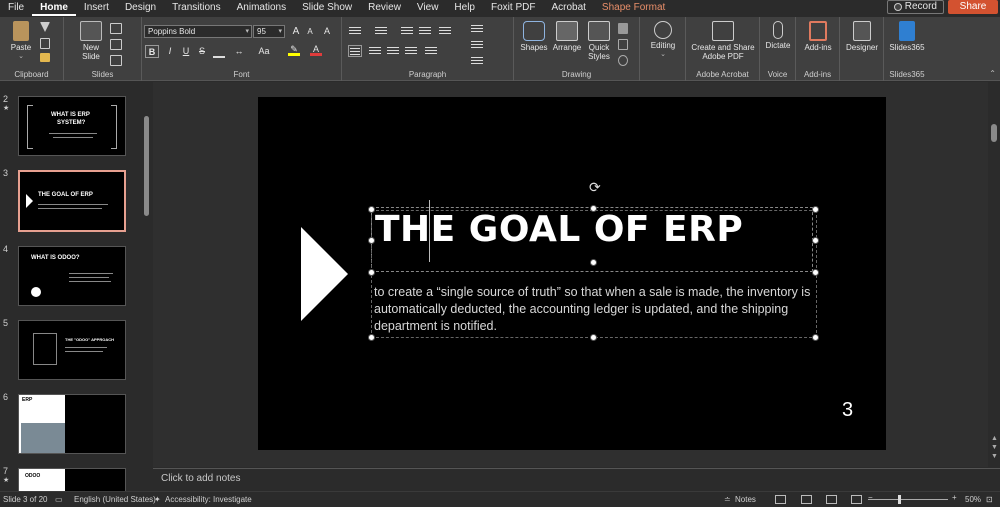 Image resolution: width=1000 pixels, height=507 pixels. Describe the element at coordinates (316, 49) in the screenshot. I see `font-color-icon: A` at that location.